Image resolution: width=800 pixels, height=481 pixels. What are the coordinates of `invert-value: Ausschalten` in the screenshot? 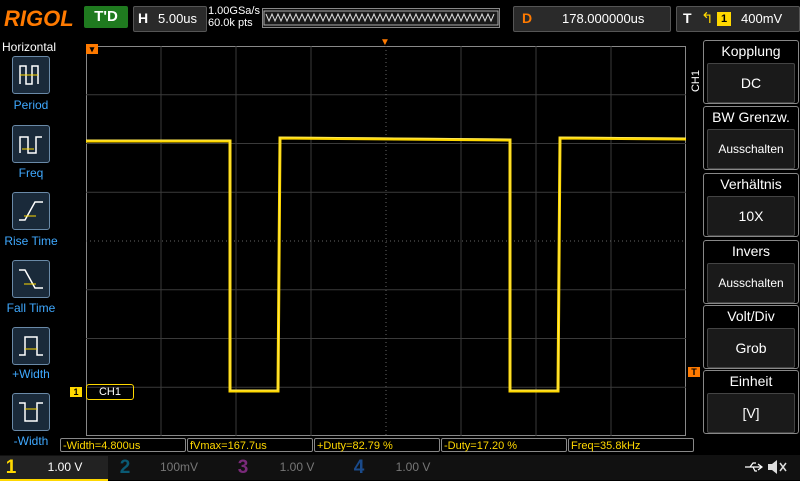 It's located at (751, 283).